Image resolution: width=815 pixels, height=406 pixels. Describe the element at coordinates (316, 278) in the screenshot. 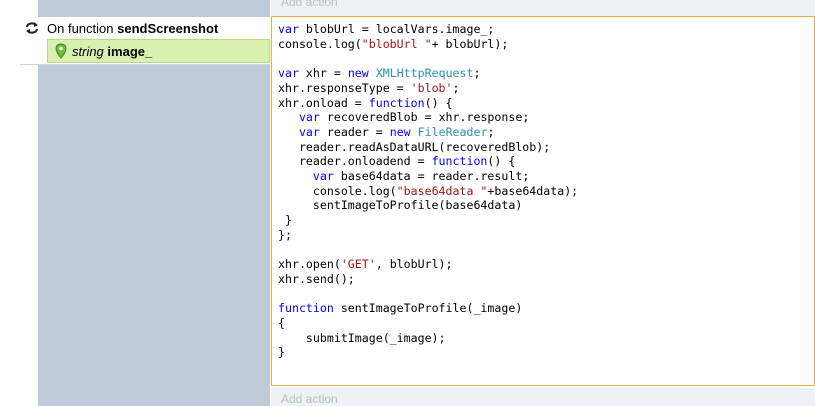

I see `code-token: xhr.send();` at that location.